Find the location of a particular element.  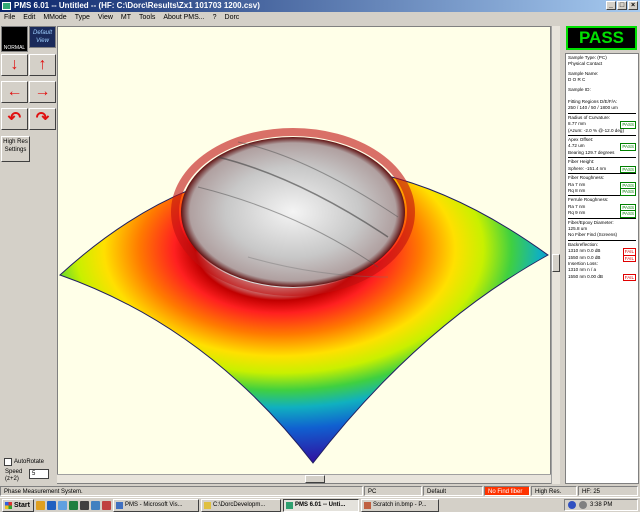

arrow-down-icon: ↓ is located at coordinates (14, 64).